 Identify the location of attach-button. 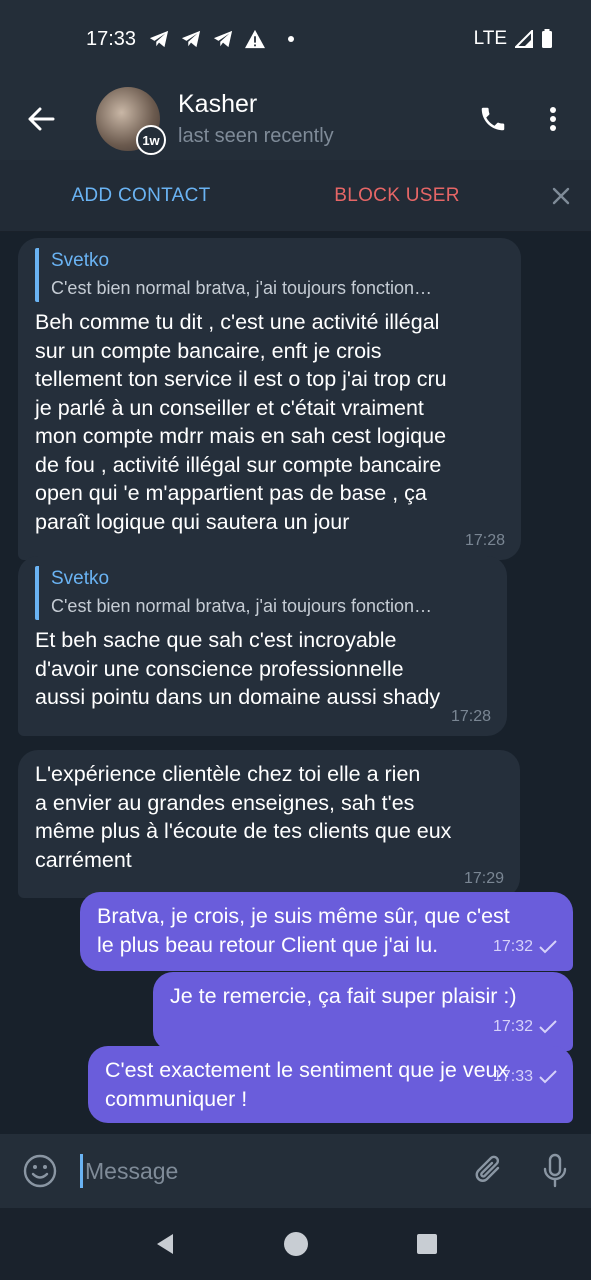
(489, 1171).